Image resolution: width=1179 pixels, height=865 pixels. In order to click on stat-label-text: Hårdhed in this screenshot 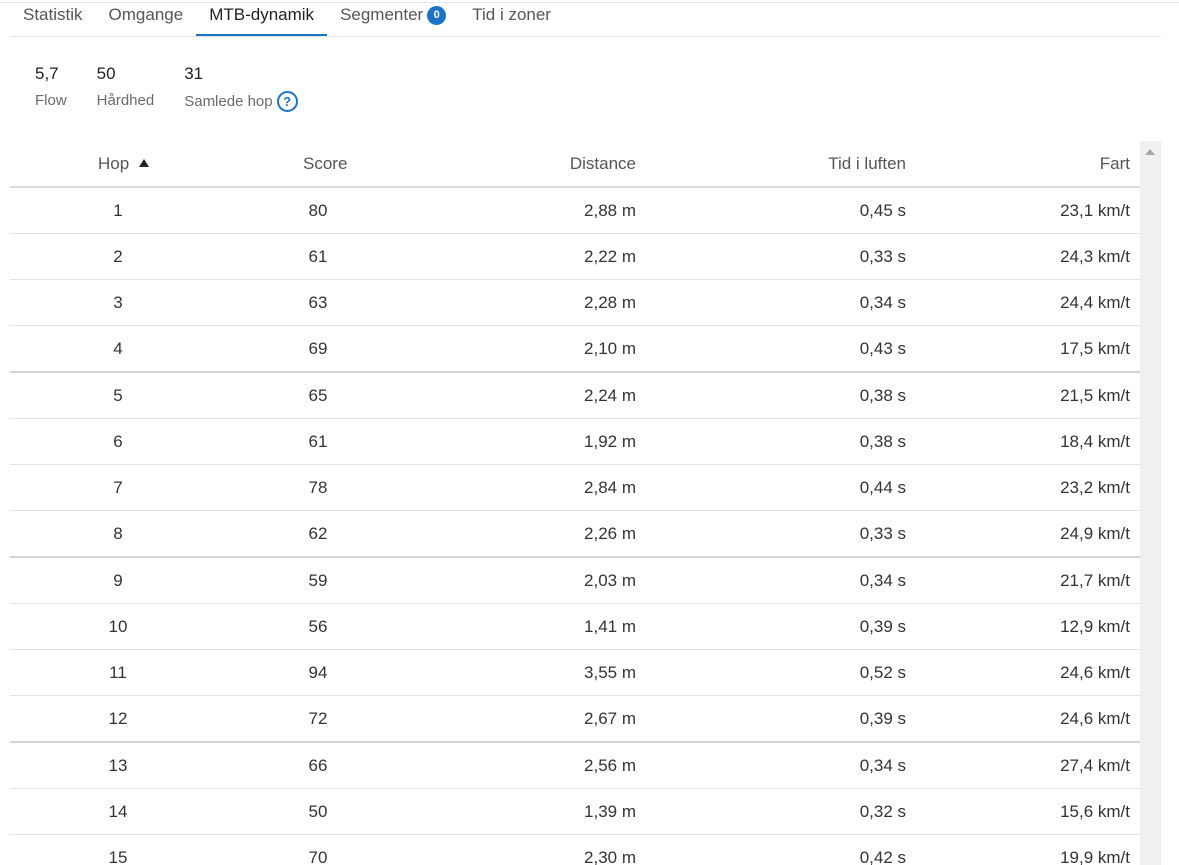, I will do `click(125, 100)`.